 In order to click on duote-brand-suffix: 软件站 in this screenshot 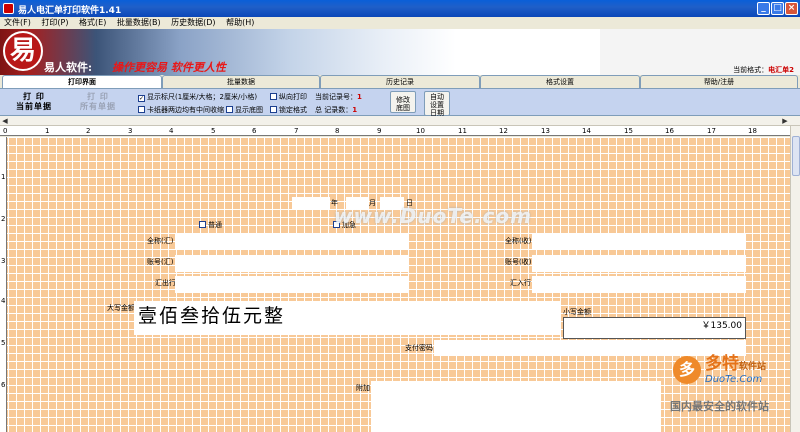, I will do `click(753, 367)`.